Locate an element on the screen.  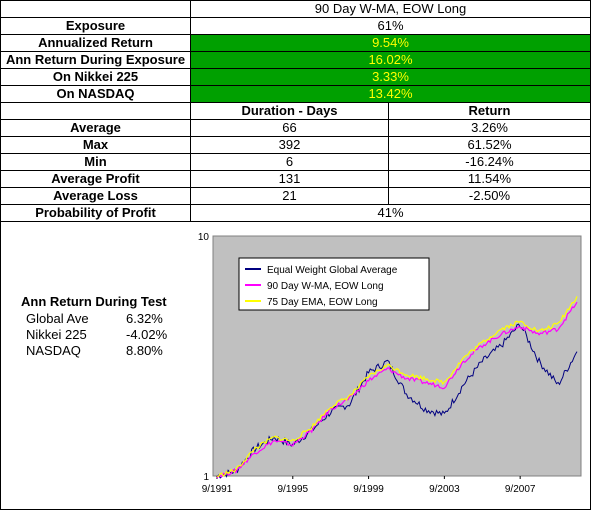
probability-label: Probability of Profit is located at coordinates (95, 213).